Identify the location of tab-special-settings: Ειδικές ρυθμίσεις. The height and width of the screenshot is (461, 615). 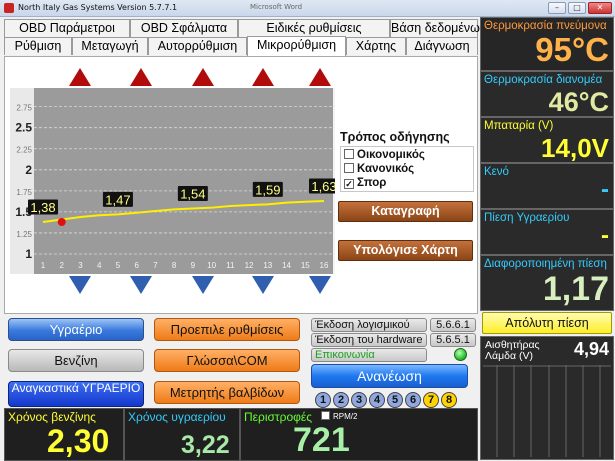
(314, 28).